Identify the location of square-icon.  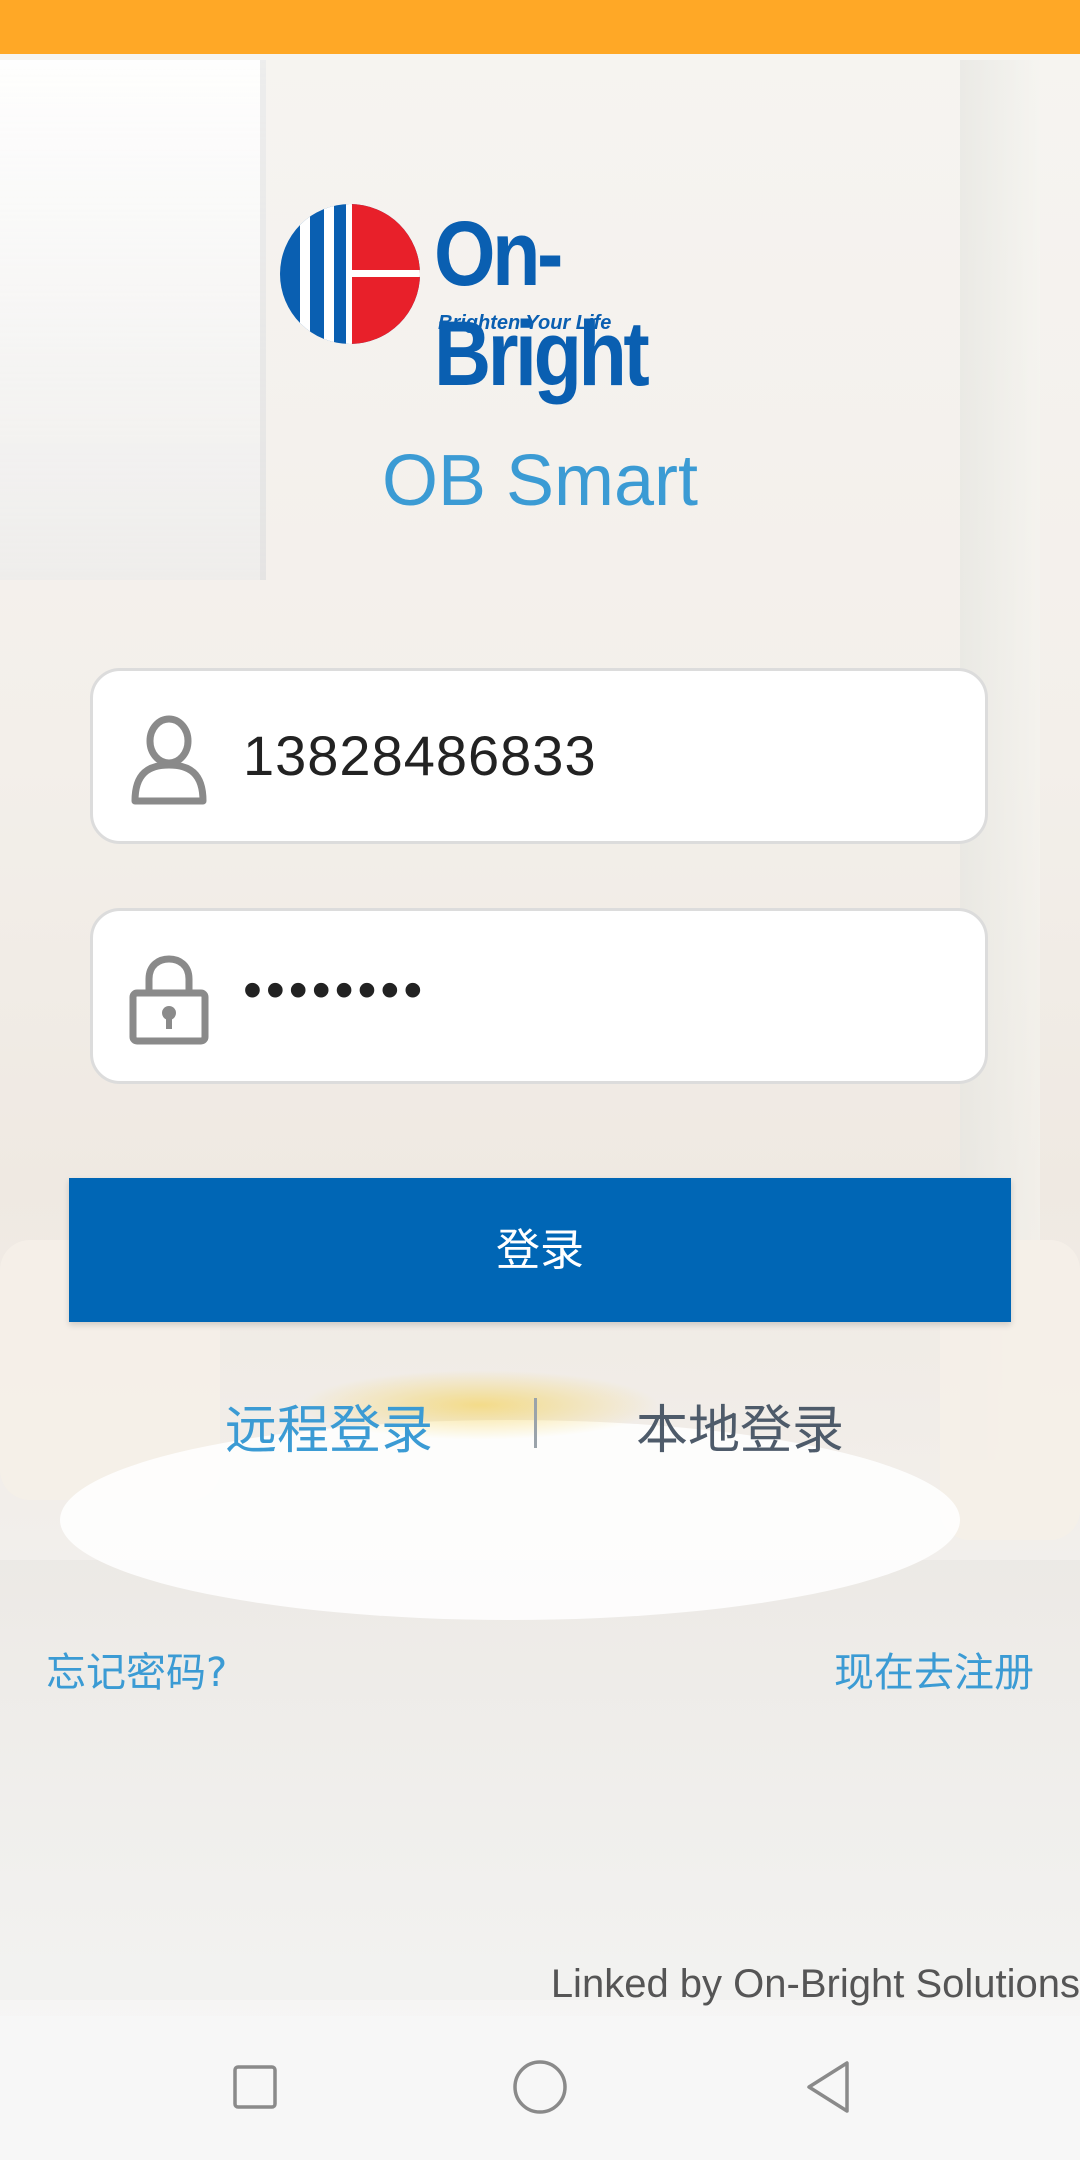
(255, 2087).